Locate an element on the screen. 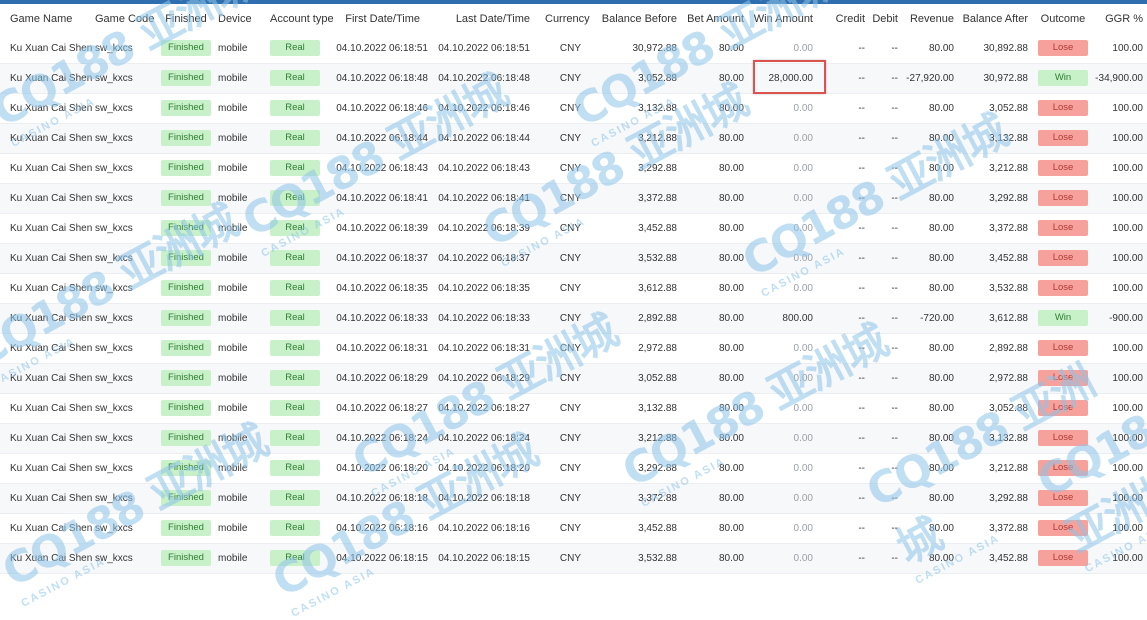 The width and height of the screenshot is (1147, 620). last-value: 04.10.2022 06:18:18 is located at coordinates (484, 498).